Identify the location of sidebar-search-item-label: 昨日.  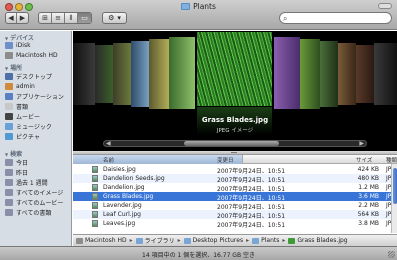
(22, 173).